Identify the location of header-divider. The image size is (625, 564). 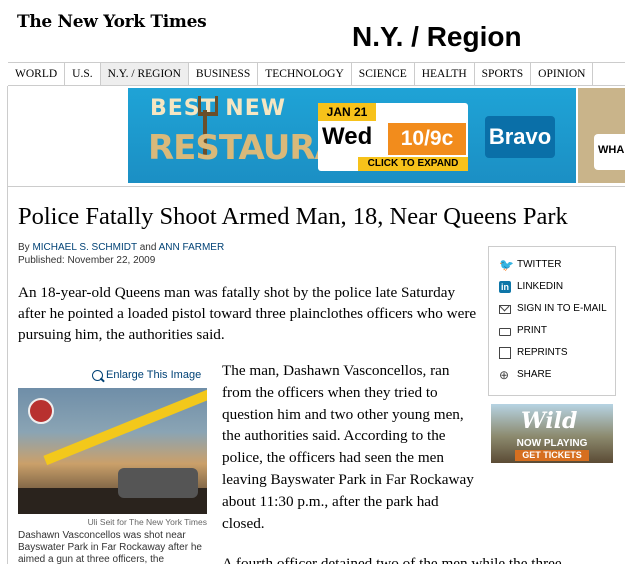
(316, 186).